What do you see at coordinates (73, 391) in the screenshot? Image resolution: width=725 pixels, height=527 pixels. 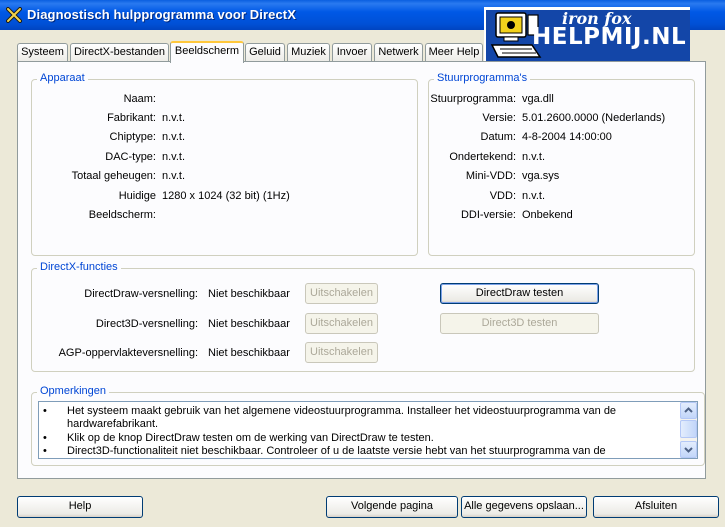 I see `notes-legend: Opmerkingen` at bounding box center [73, 391].